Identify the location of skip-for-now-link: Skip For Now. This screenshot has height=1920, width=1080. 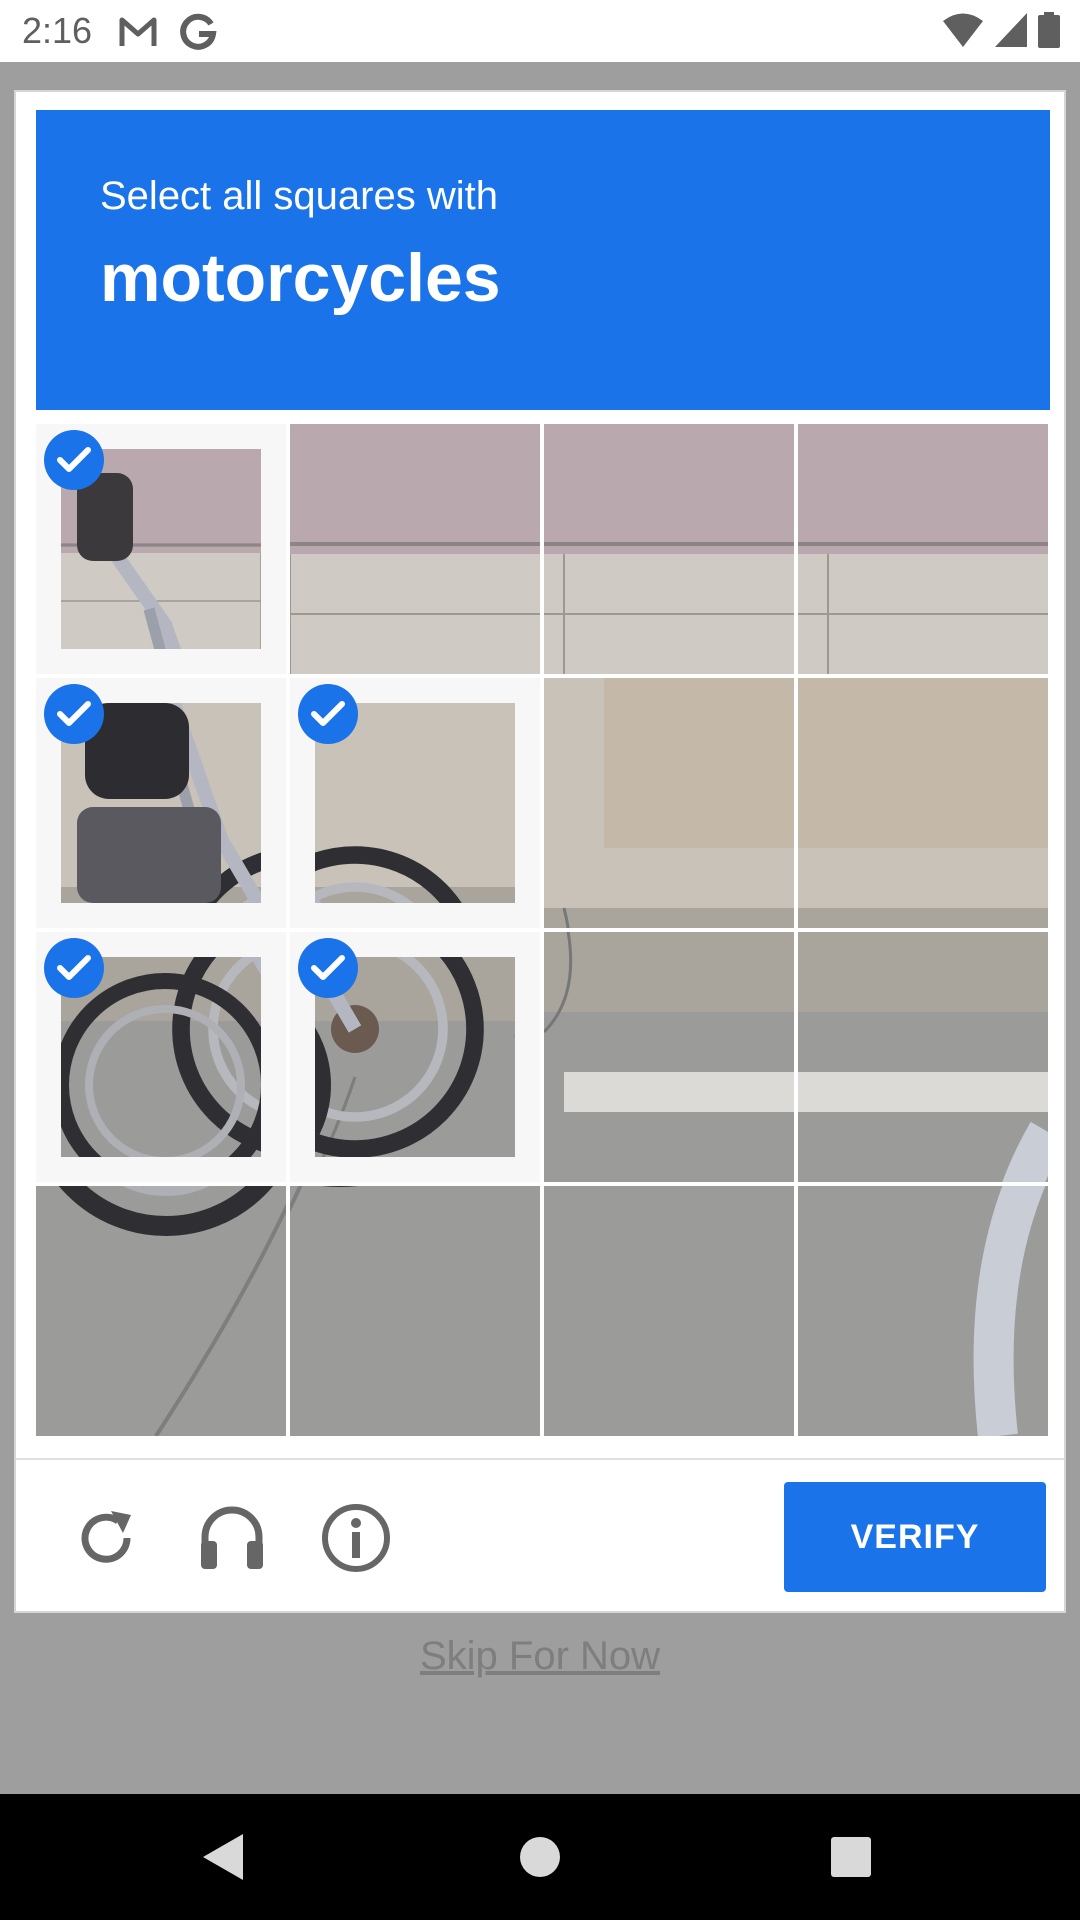
(540, 1656).